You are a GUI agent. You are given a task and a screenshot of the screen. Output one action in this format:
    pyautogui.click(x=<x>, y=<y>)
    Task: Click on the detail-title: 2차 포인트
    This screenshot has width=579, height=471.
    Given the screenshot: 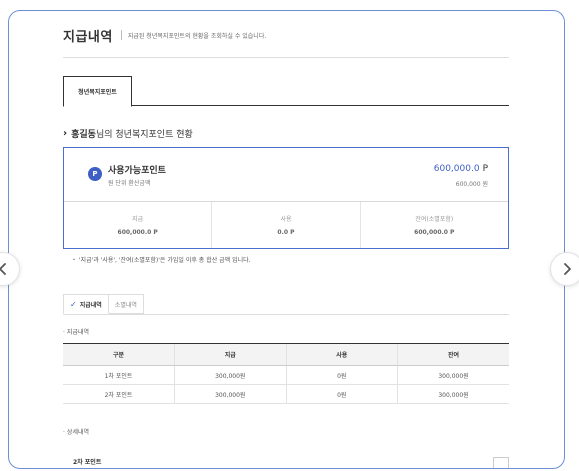 What is the action you would take?
    pyautogui.click(x=87, y=462)
    